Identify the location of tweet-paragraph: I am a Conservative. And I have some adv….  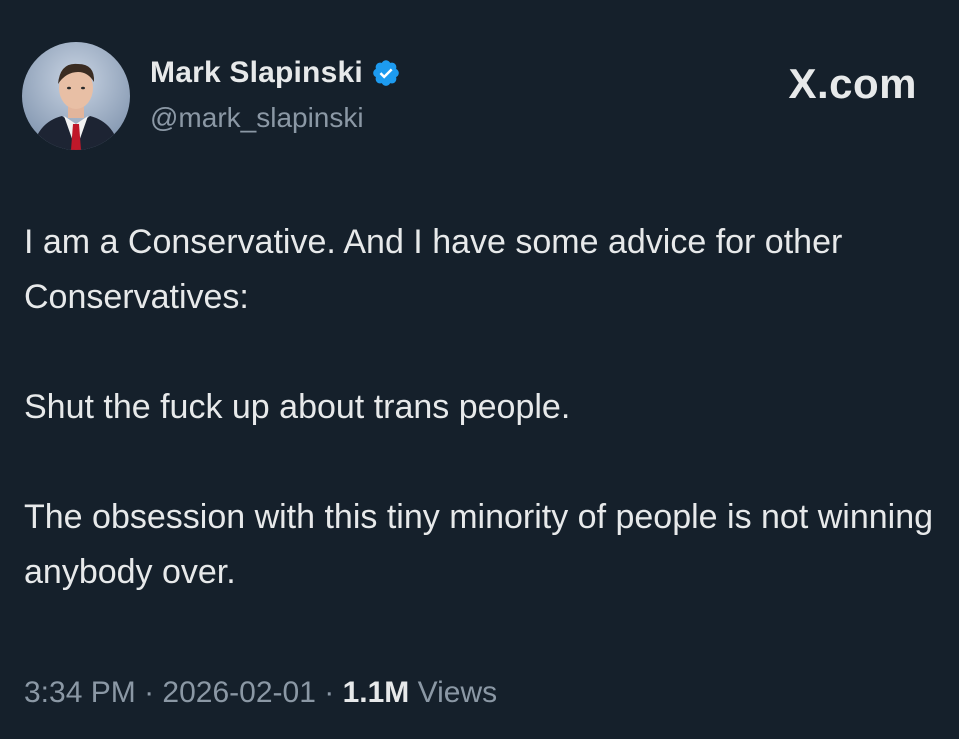
(433, 269).